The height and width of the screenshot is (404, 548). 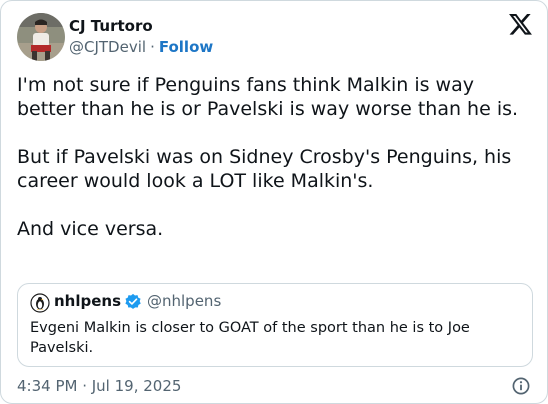 I want to click on x-logo-icon, so click(x=520, y=24).